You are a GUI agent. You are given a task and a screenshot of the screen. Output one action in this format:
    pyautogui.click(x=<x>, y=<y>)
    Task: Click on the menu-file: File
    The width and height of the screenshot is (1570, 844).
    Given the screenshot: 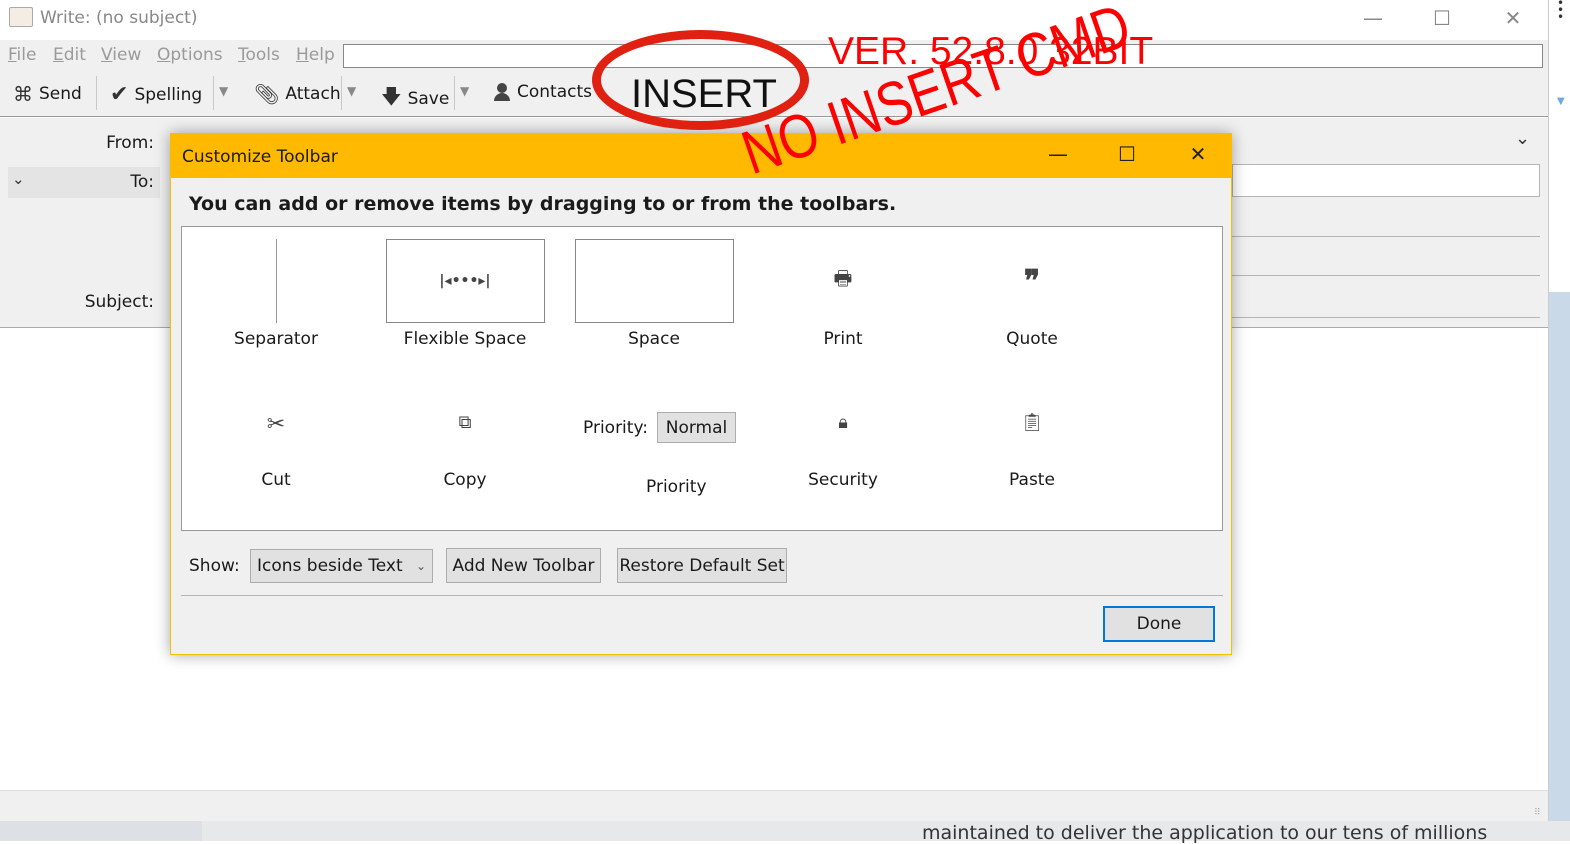 What is the action you would take?
    pyautogui.click(x=22, y=55)
    